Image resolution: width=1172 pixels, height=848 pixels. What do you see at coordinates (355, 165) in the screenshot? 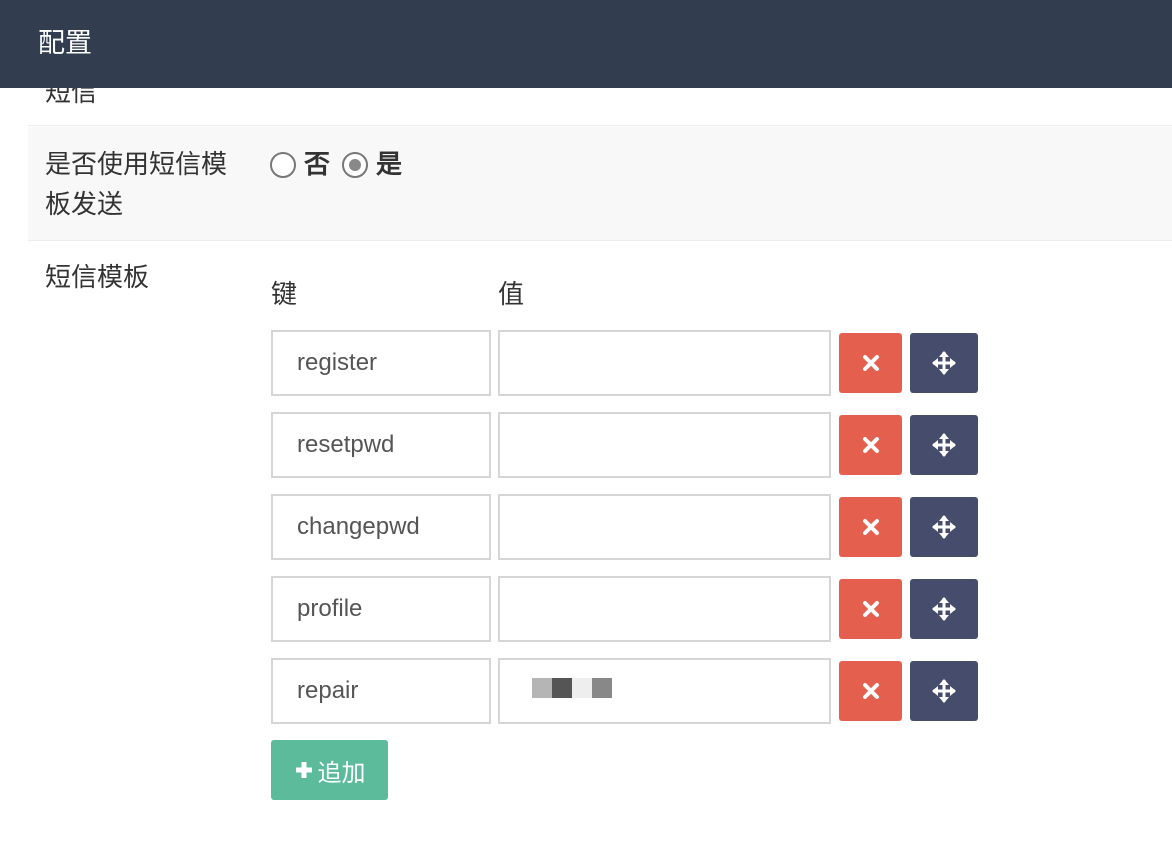
I see `radio-yes` at bounding box center [355, 165].